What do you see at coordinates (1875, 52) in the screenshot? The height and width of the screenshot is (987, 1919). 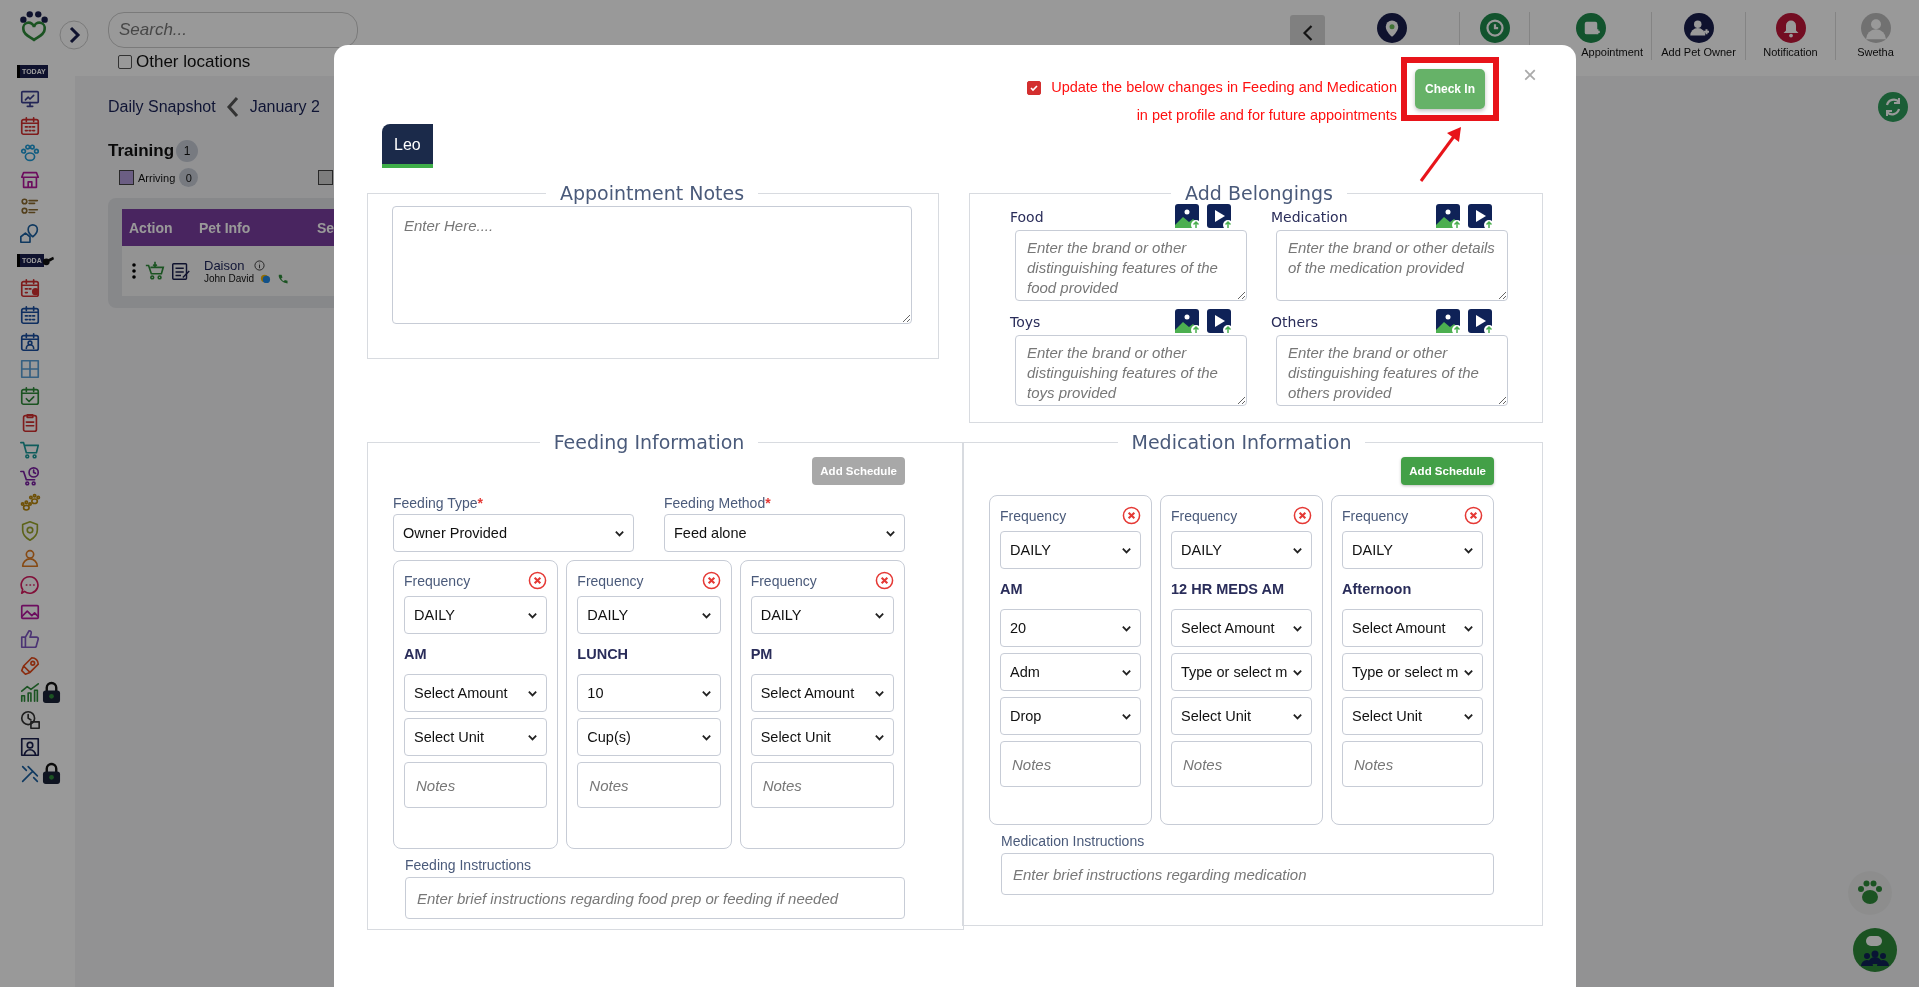 I see `toolbar-label: Swetha` at bounding box center [1875, 52].